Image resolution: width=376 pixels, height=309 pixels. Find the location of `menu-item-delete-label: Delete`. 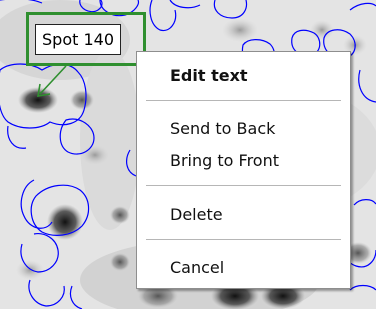

menu-item-delete-label: Delete is located at coordinates (196, 214).